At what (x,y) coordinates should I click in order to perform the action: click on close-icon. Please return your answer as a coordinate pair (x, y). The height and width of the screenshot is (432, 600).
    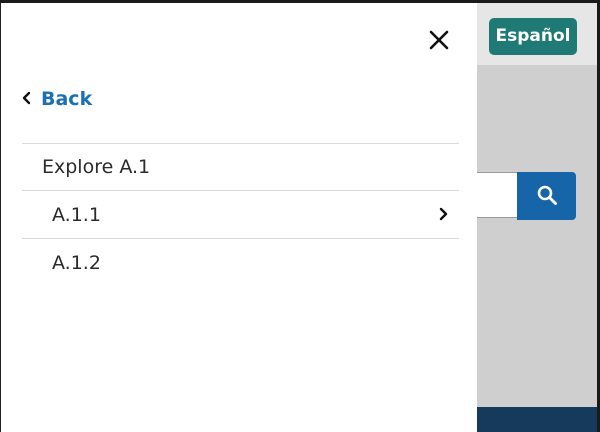
    Looking at the image, I should click on (439, 42).